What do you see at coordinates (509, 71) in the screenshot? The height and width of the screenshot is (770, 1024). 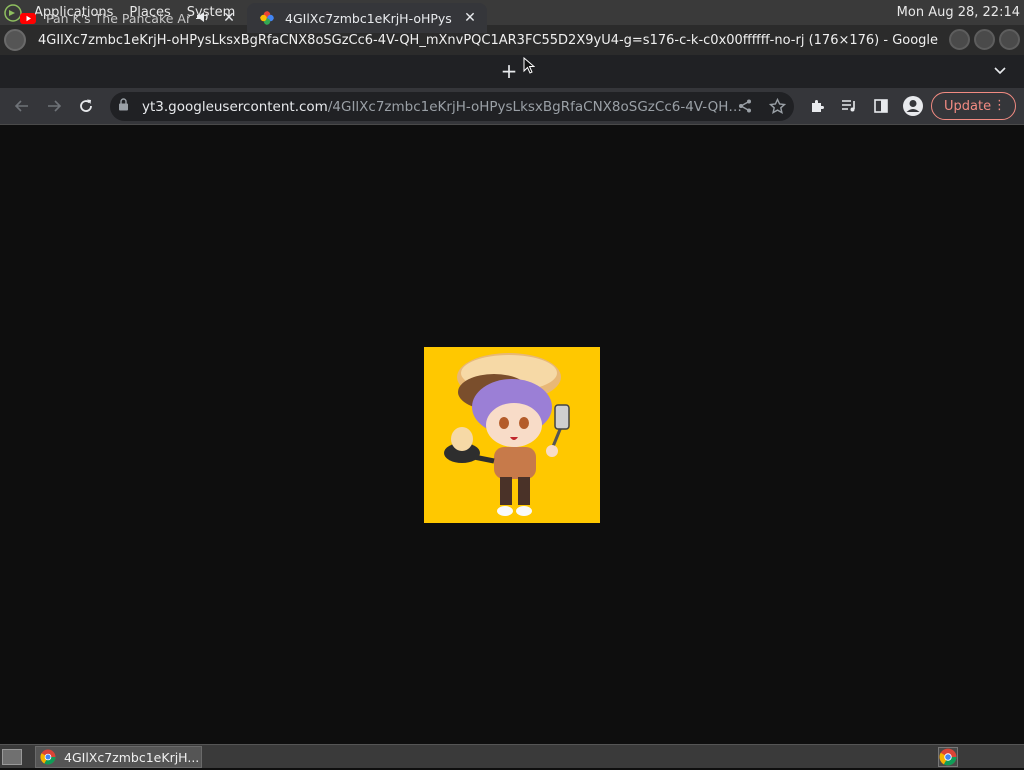 I see `new-tab-button: +` at bounding box center [509, 71].